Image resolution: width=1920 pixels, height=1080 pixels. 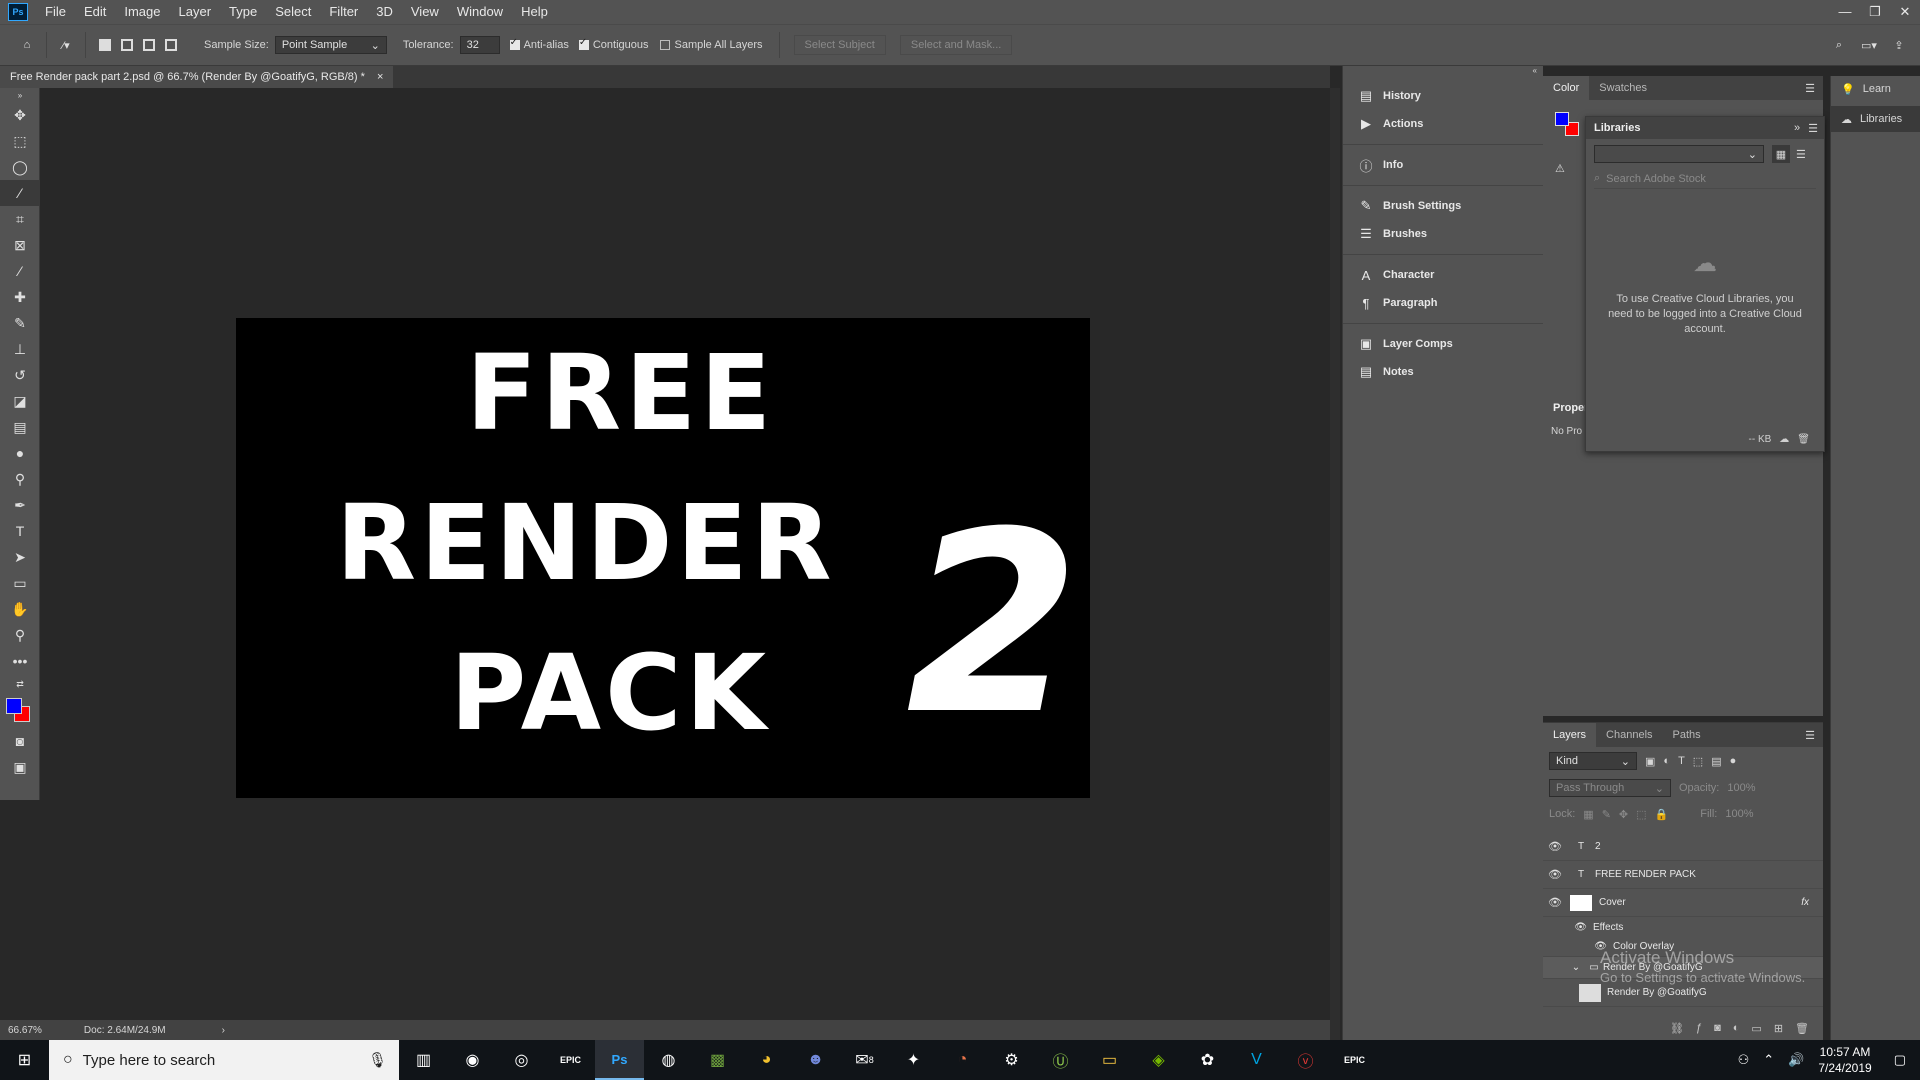 What do you see at coordinates (1677, 1028) in the screenshot?
I see `link-layers-icon: ⛓` at bounding box center [1677, 1028].